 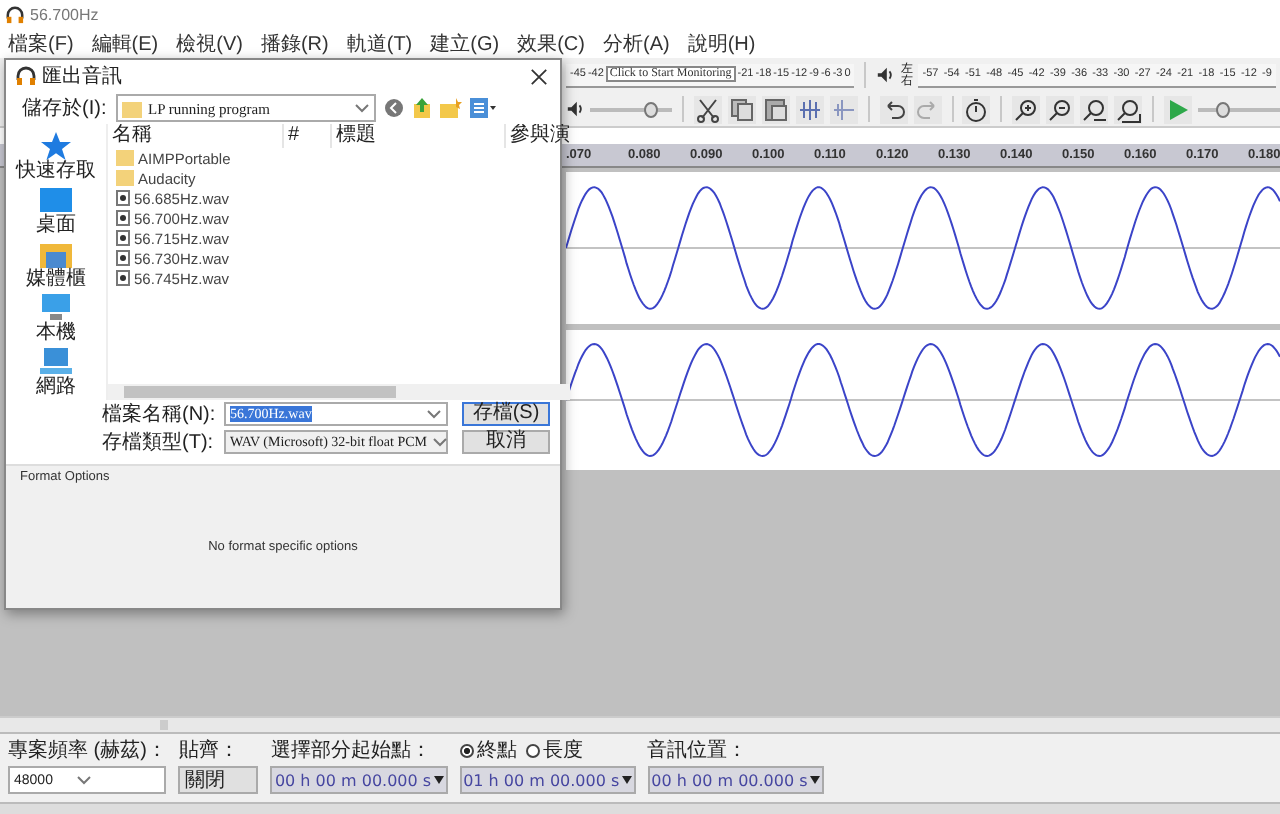 I want to click on timer-icon, so click(x=976, y=109).